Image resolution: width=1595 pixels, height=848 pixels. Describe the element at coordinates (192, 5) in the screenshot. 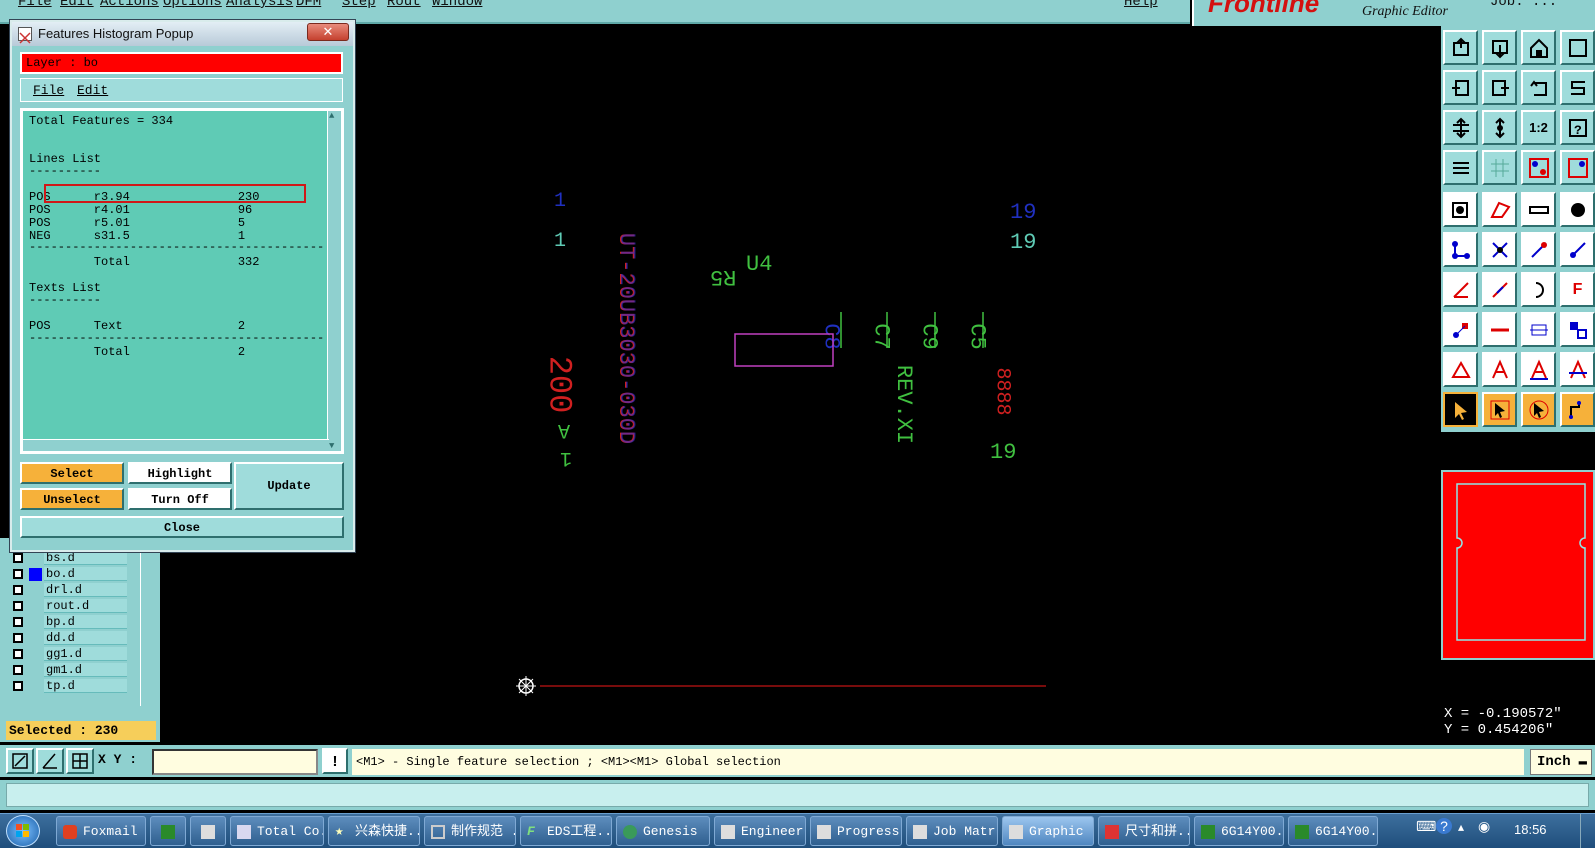

I see `menu-options: Options` at that location.